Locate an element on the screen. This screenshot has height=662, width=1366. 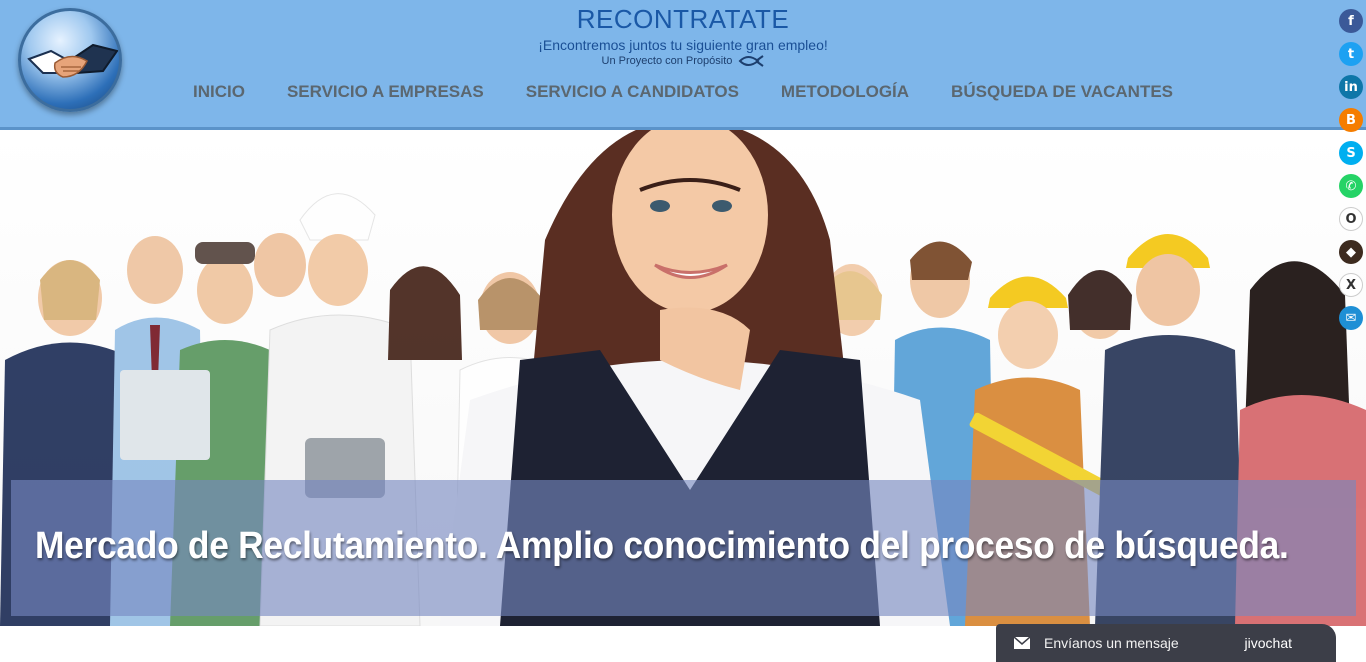
site-title: RECONTRATATE is located at coordinates (683, 19).